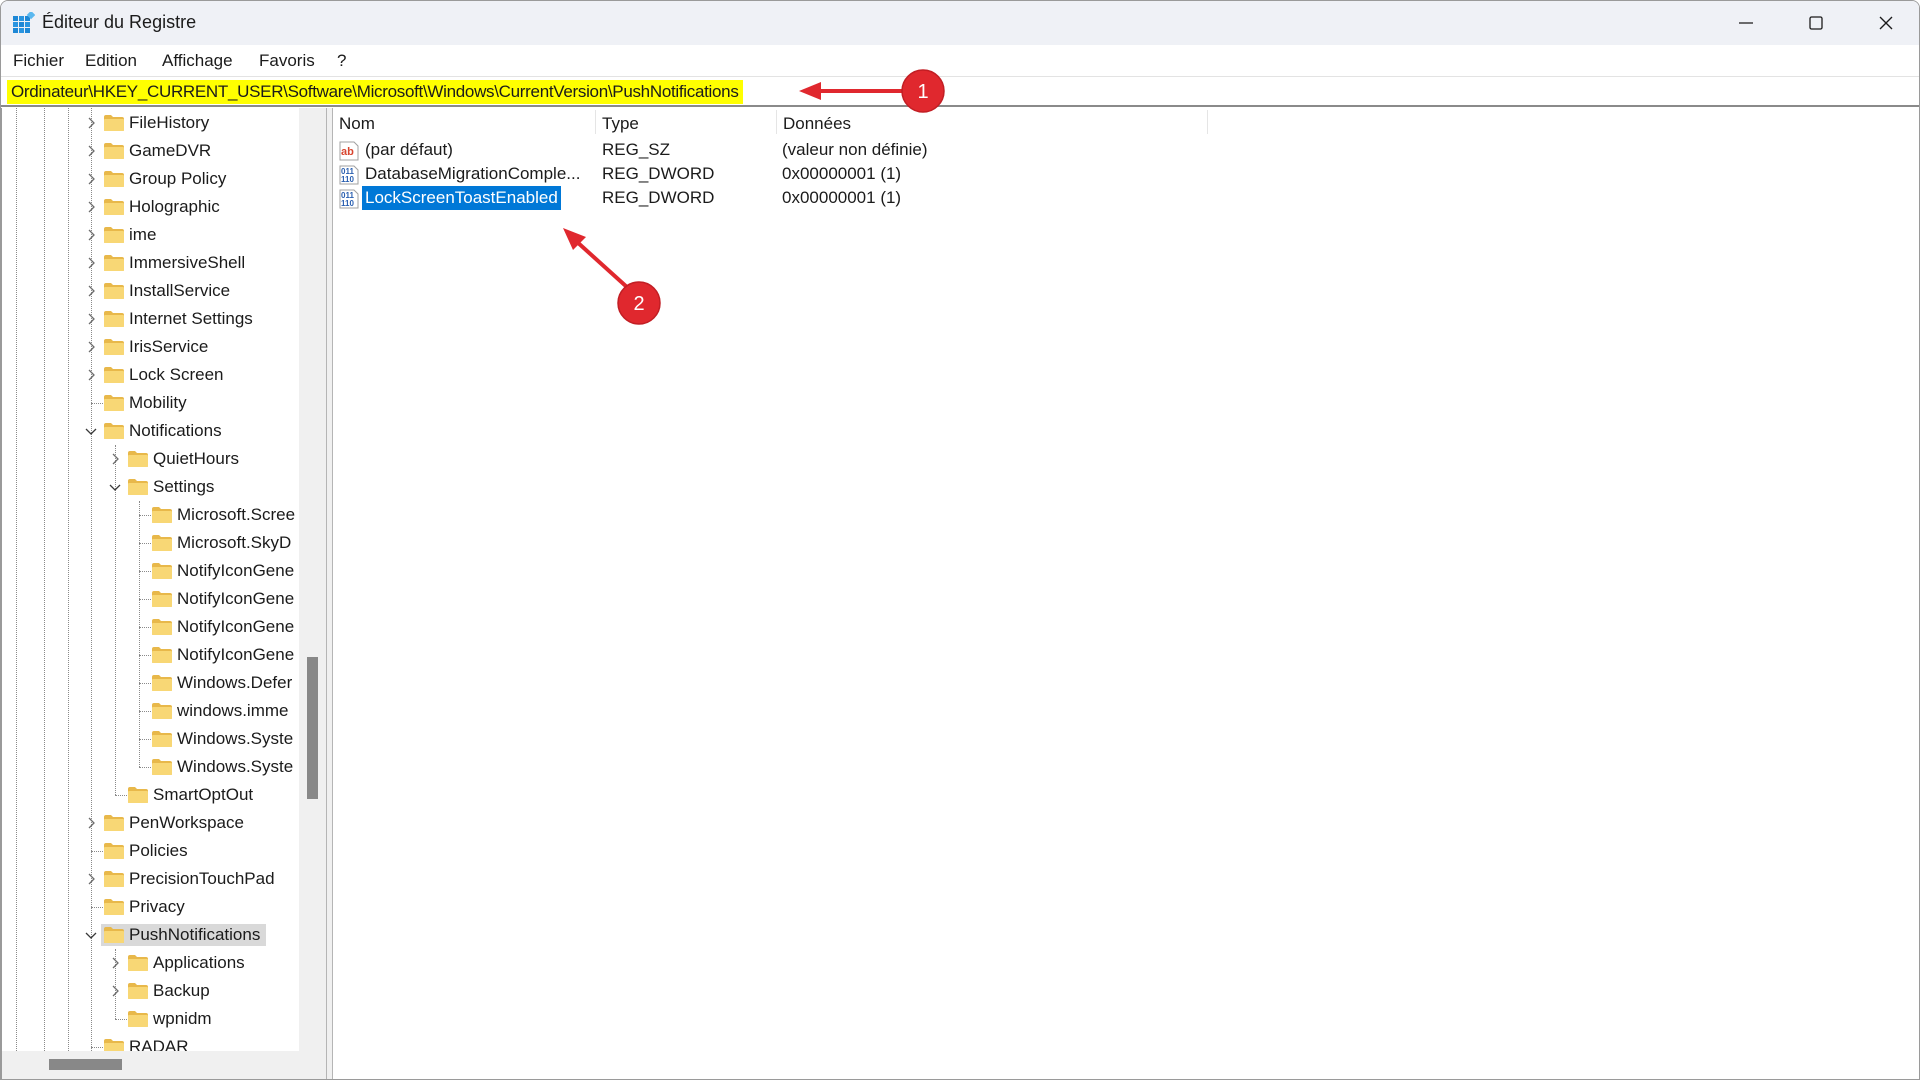 The width and height of the screenshot is (1920, 1080). Describe the element at coordinates (620, 122) in the screenshot. I see `column-header-type: Type` at that location.